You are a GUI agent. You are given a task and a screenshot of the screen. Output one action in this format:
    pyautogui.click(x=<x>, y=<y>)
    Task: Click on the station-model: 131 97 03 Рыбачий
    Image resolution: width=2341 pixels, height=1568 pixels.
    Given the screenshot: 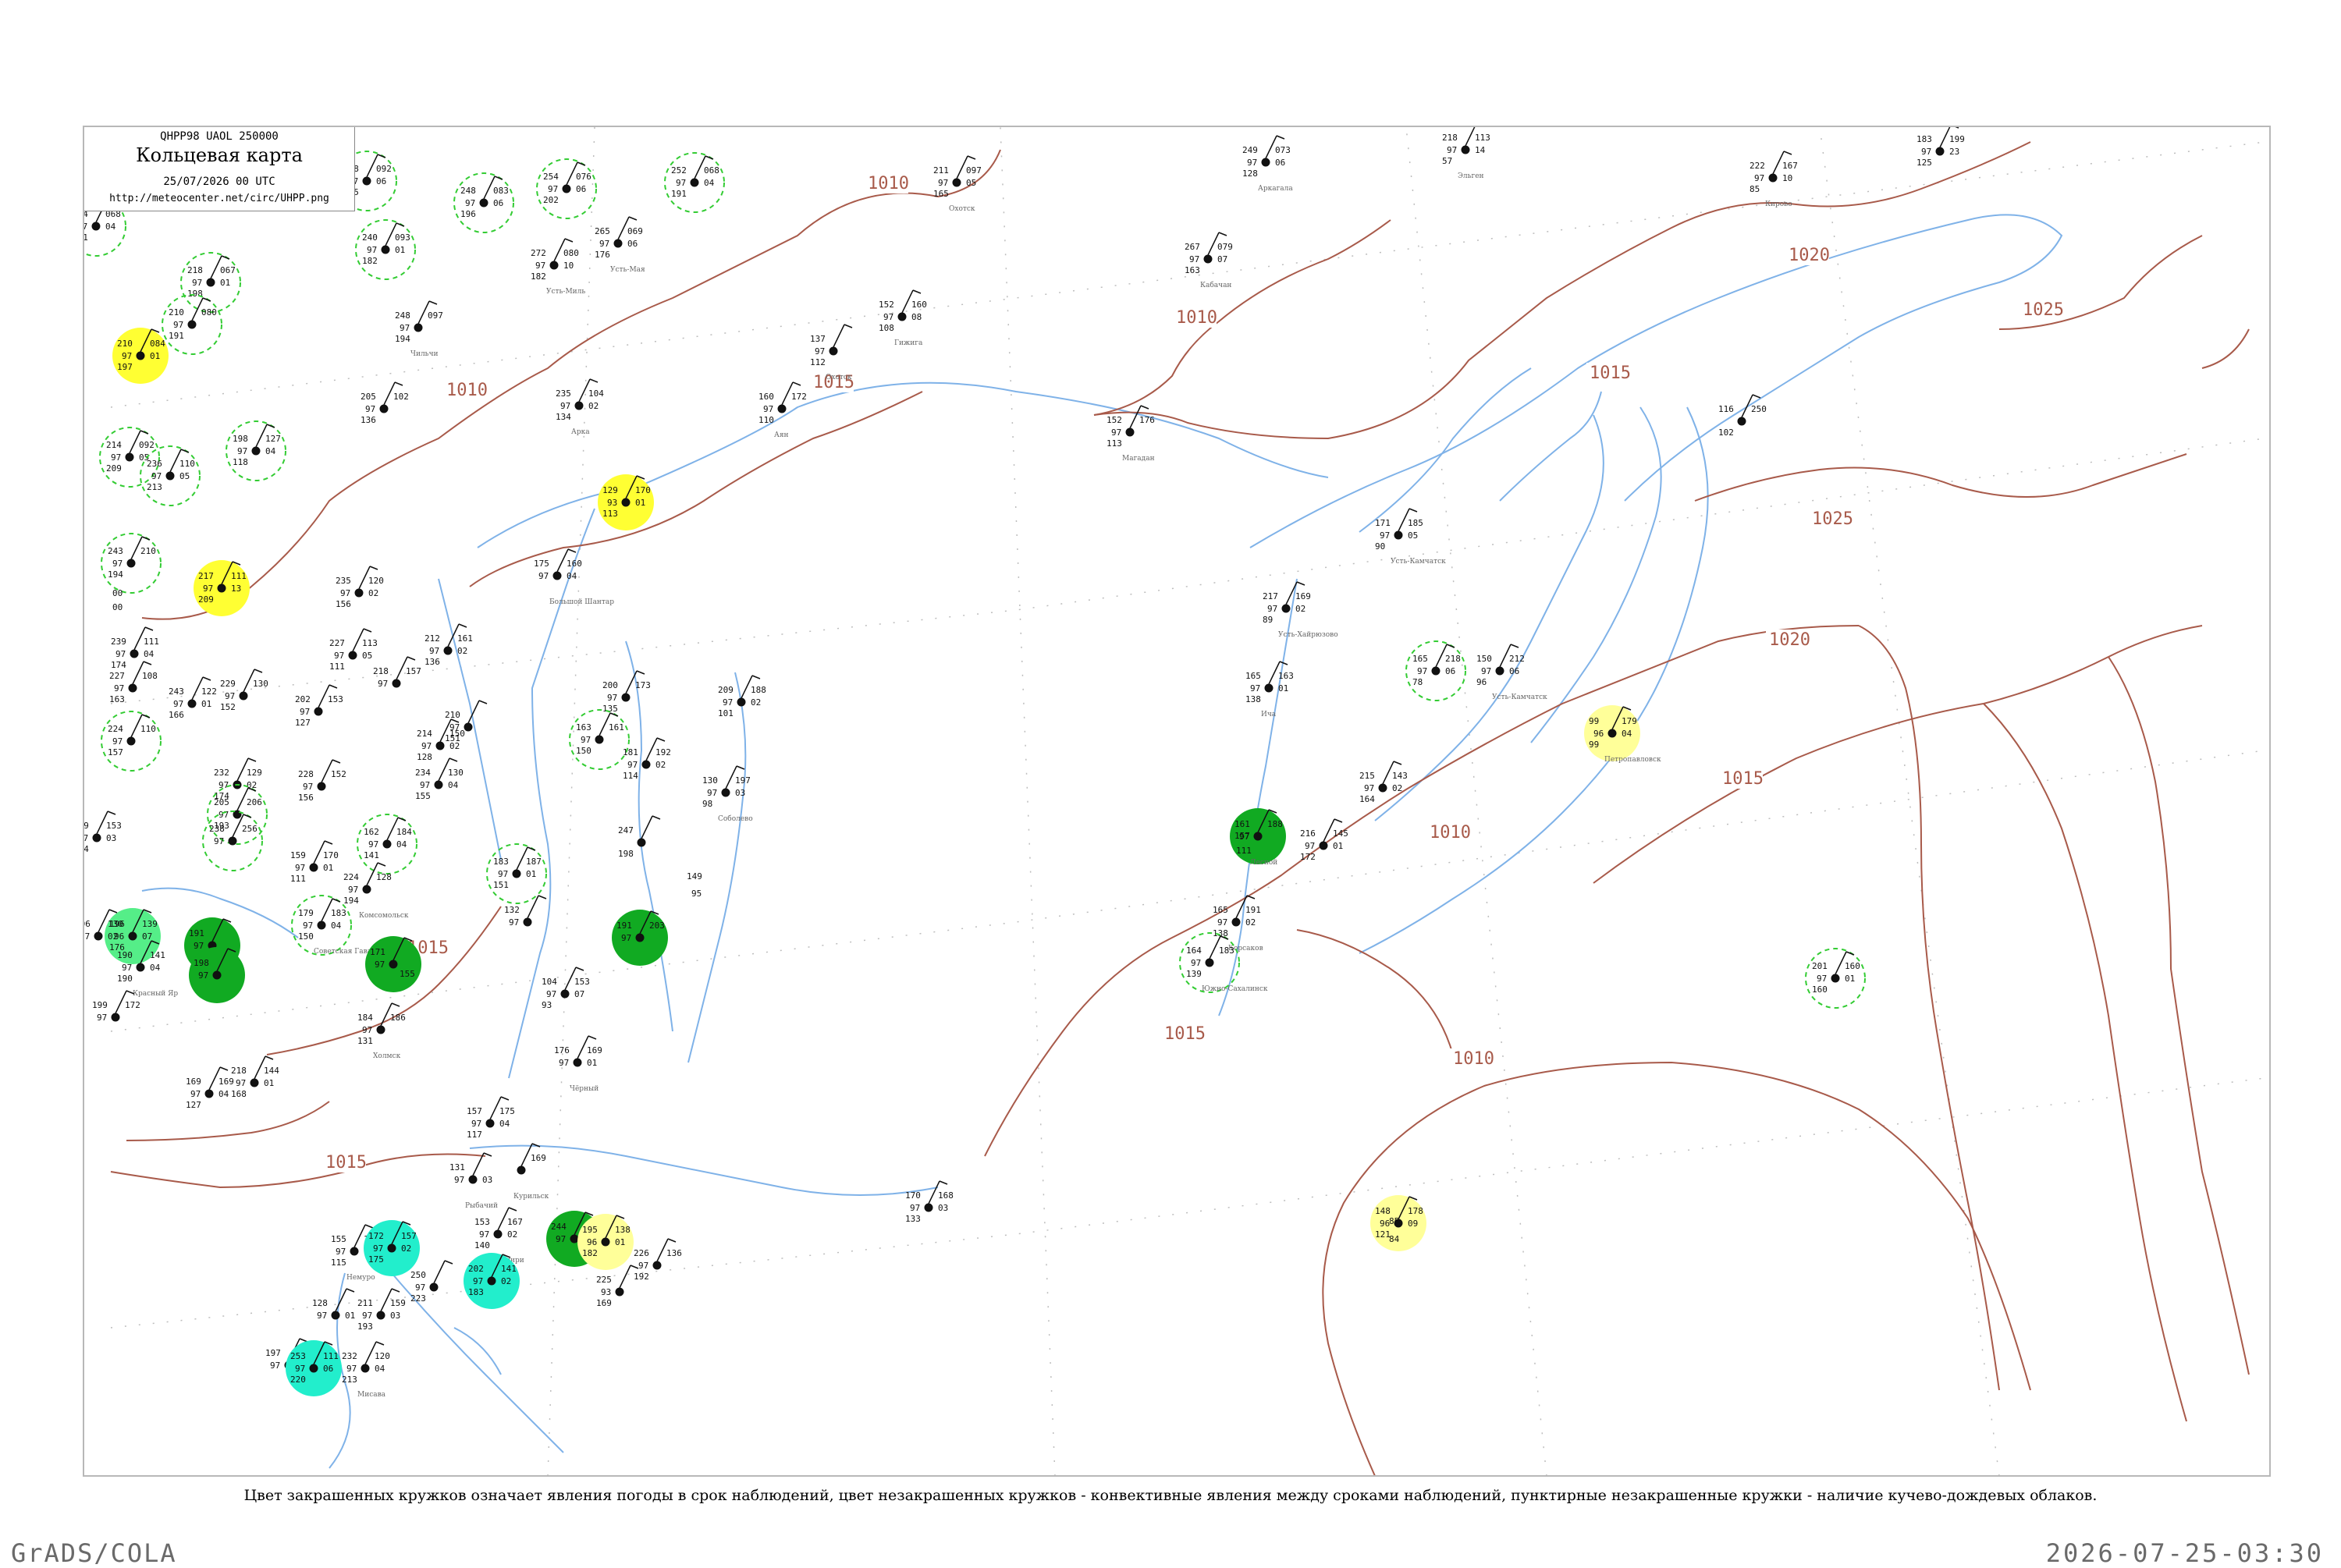 What is the action you would take?
    pyautogui.click(x=473, y=1181)
    